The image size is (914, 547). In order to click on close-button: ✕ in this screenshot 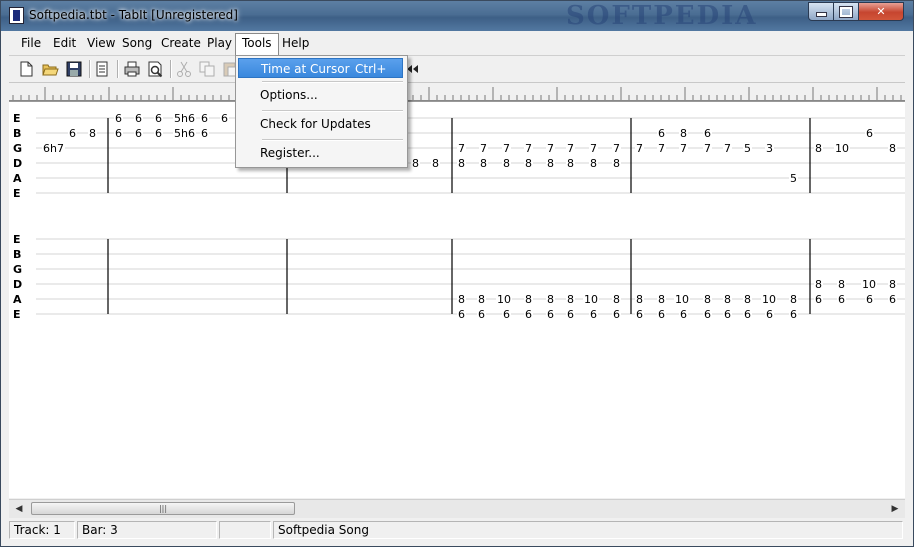, I will do `click(881, 11)`.